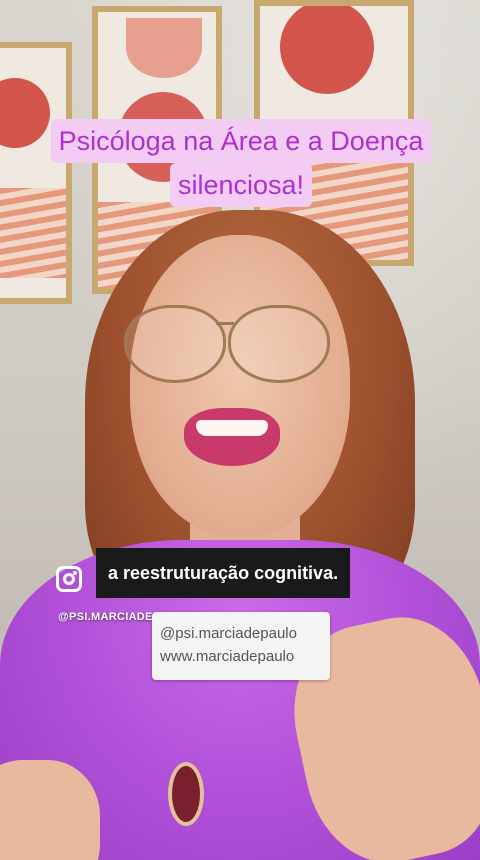  What do you see at coordinates (69, 579) in the screenshot?
I see `instagram-icon` at bounding box center [69, 579].